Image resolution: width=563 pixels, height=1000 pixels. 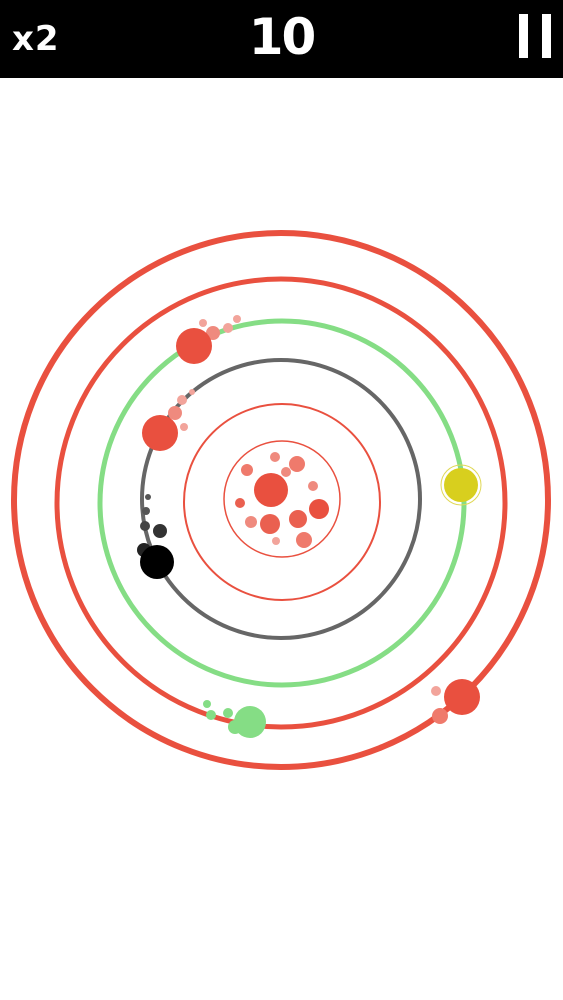 What do you see at coordinates (523, 36) in the screenshot?
I see `pause-icon` at bounding box center [523, 36].